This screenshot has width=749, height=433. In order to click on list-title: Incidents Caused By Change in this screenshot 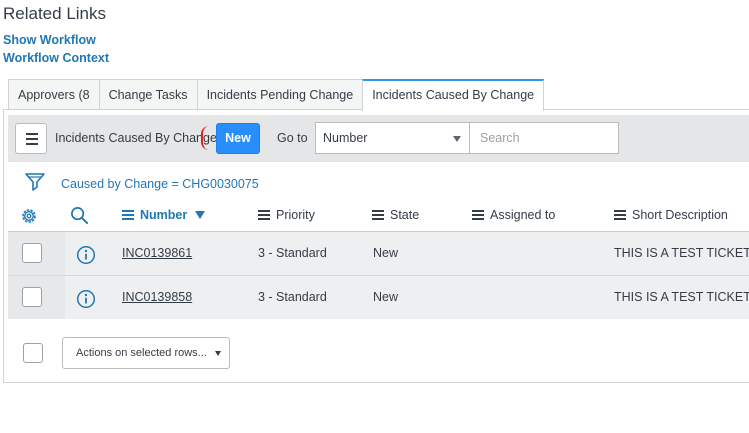, I will do `click(136, 138)`.